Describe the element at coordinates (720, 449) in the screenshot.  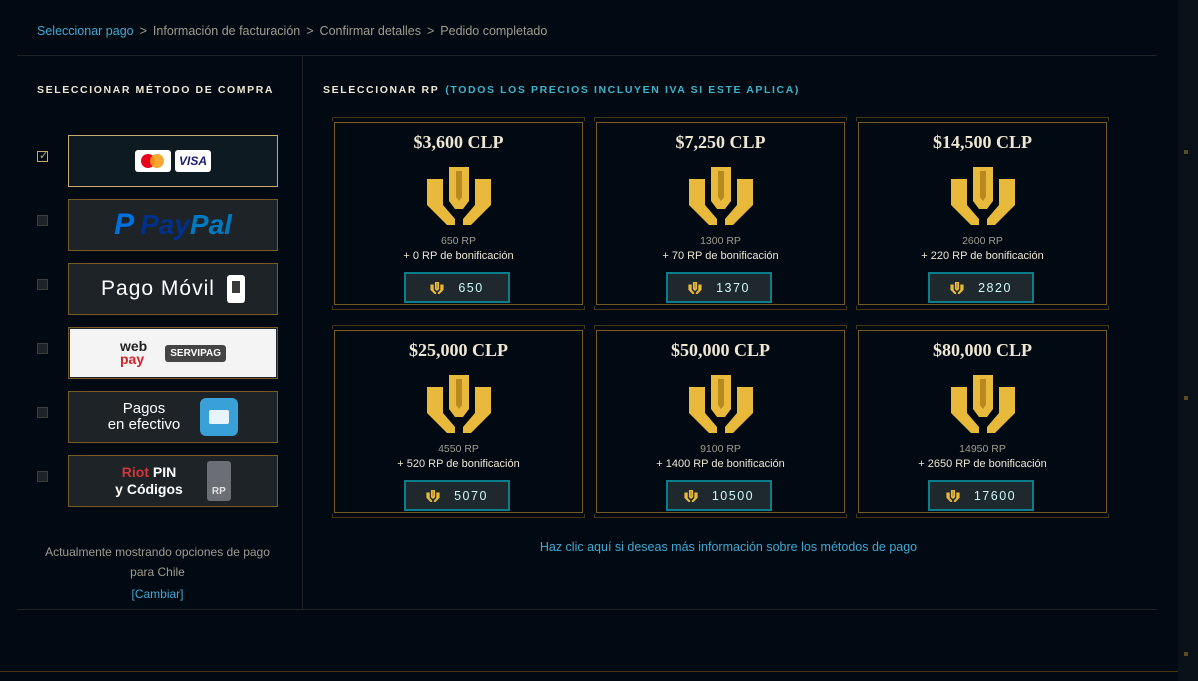
I see `package-rp-amount: 9100 RP` at that location.